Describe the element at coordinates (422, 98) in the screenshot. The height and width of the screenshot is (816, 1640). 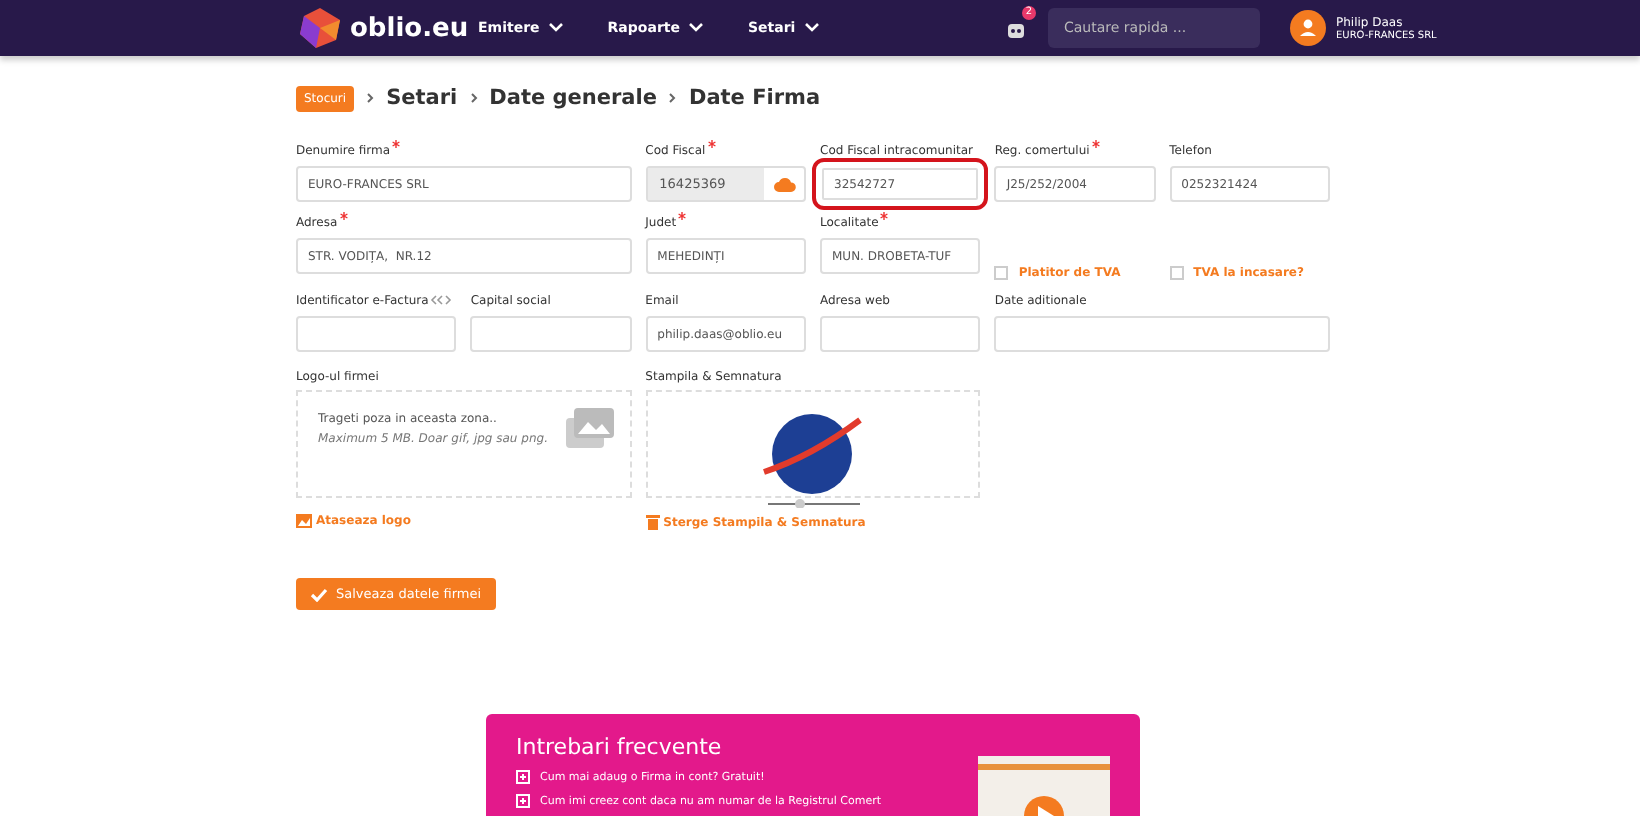
I see `breadcrumb-item: Setari` at that location.